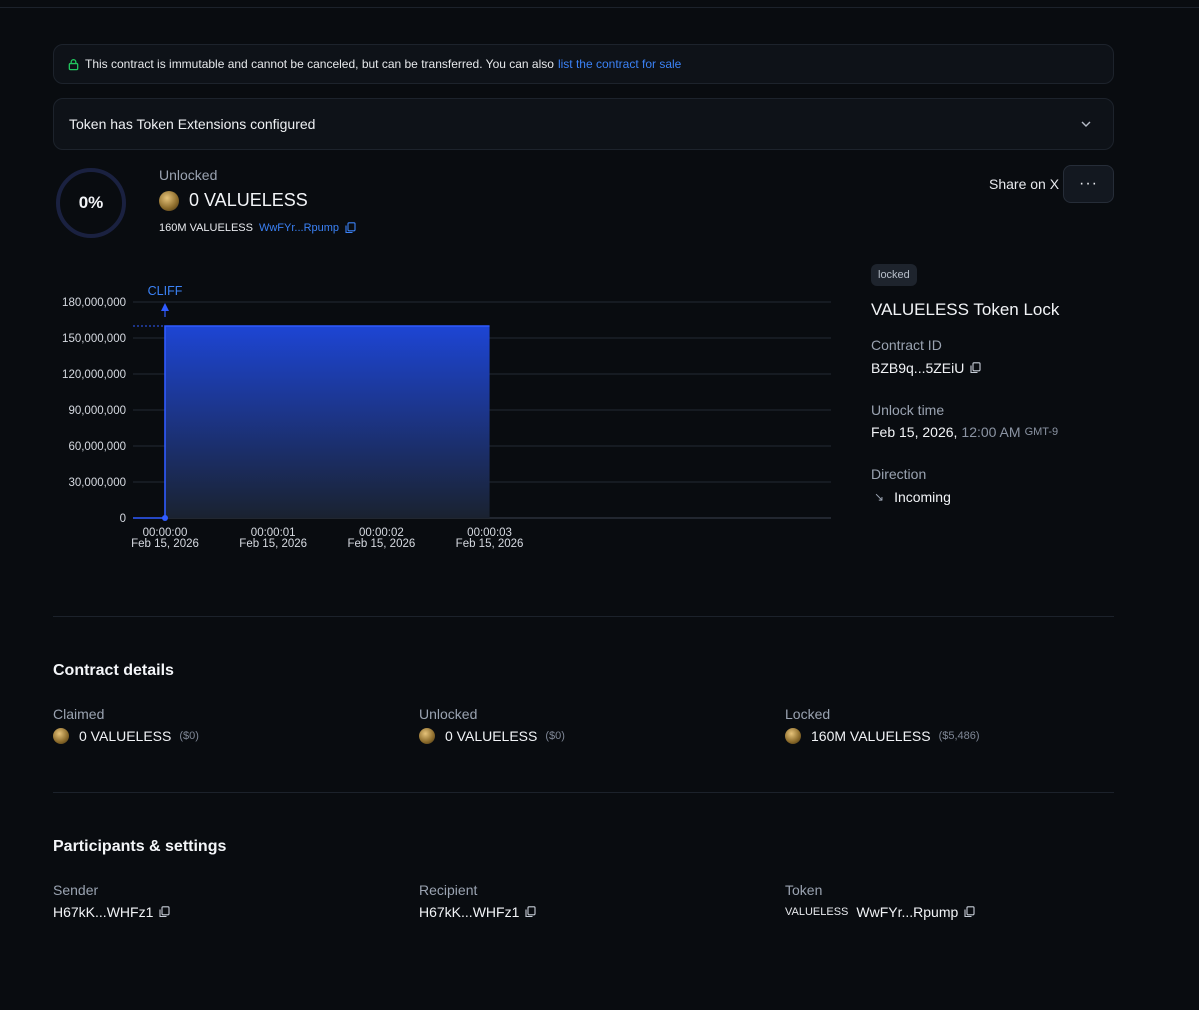 This screenshot has height=1010, width=1199. I want to click on y-tick-label: 180,000,000, so click(94, 303).